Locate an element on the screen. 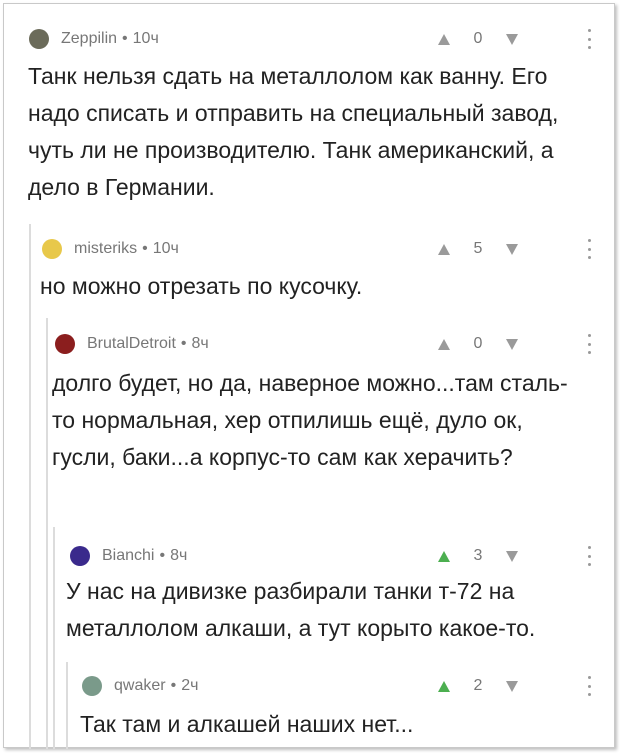 The width and height of the screenshot is (620, 753). comment-header: qwaker • 2ч is located at coordinates (140, 686).